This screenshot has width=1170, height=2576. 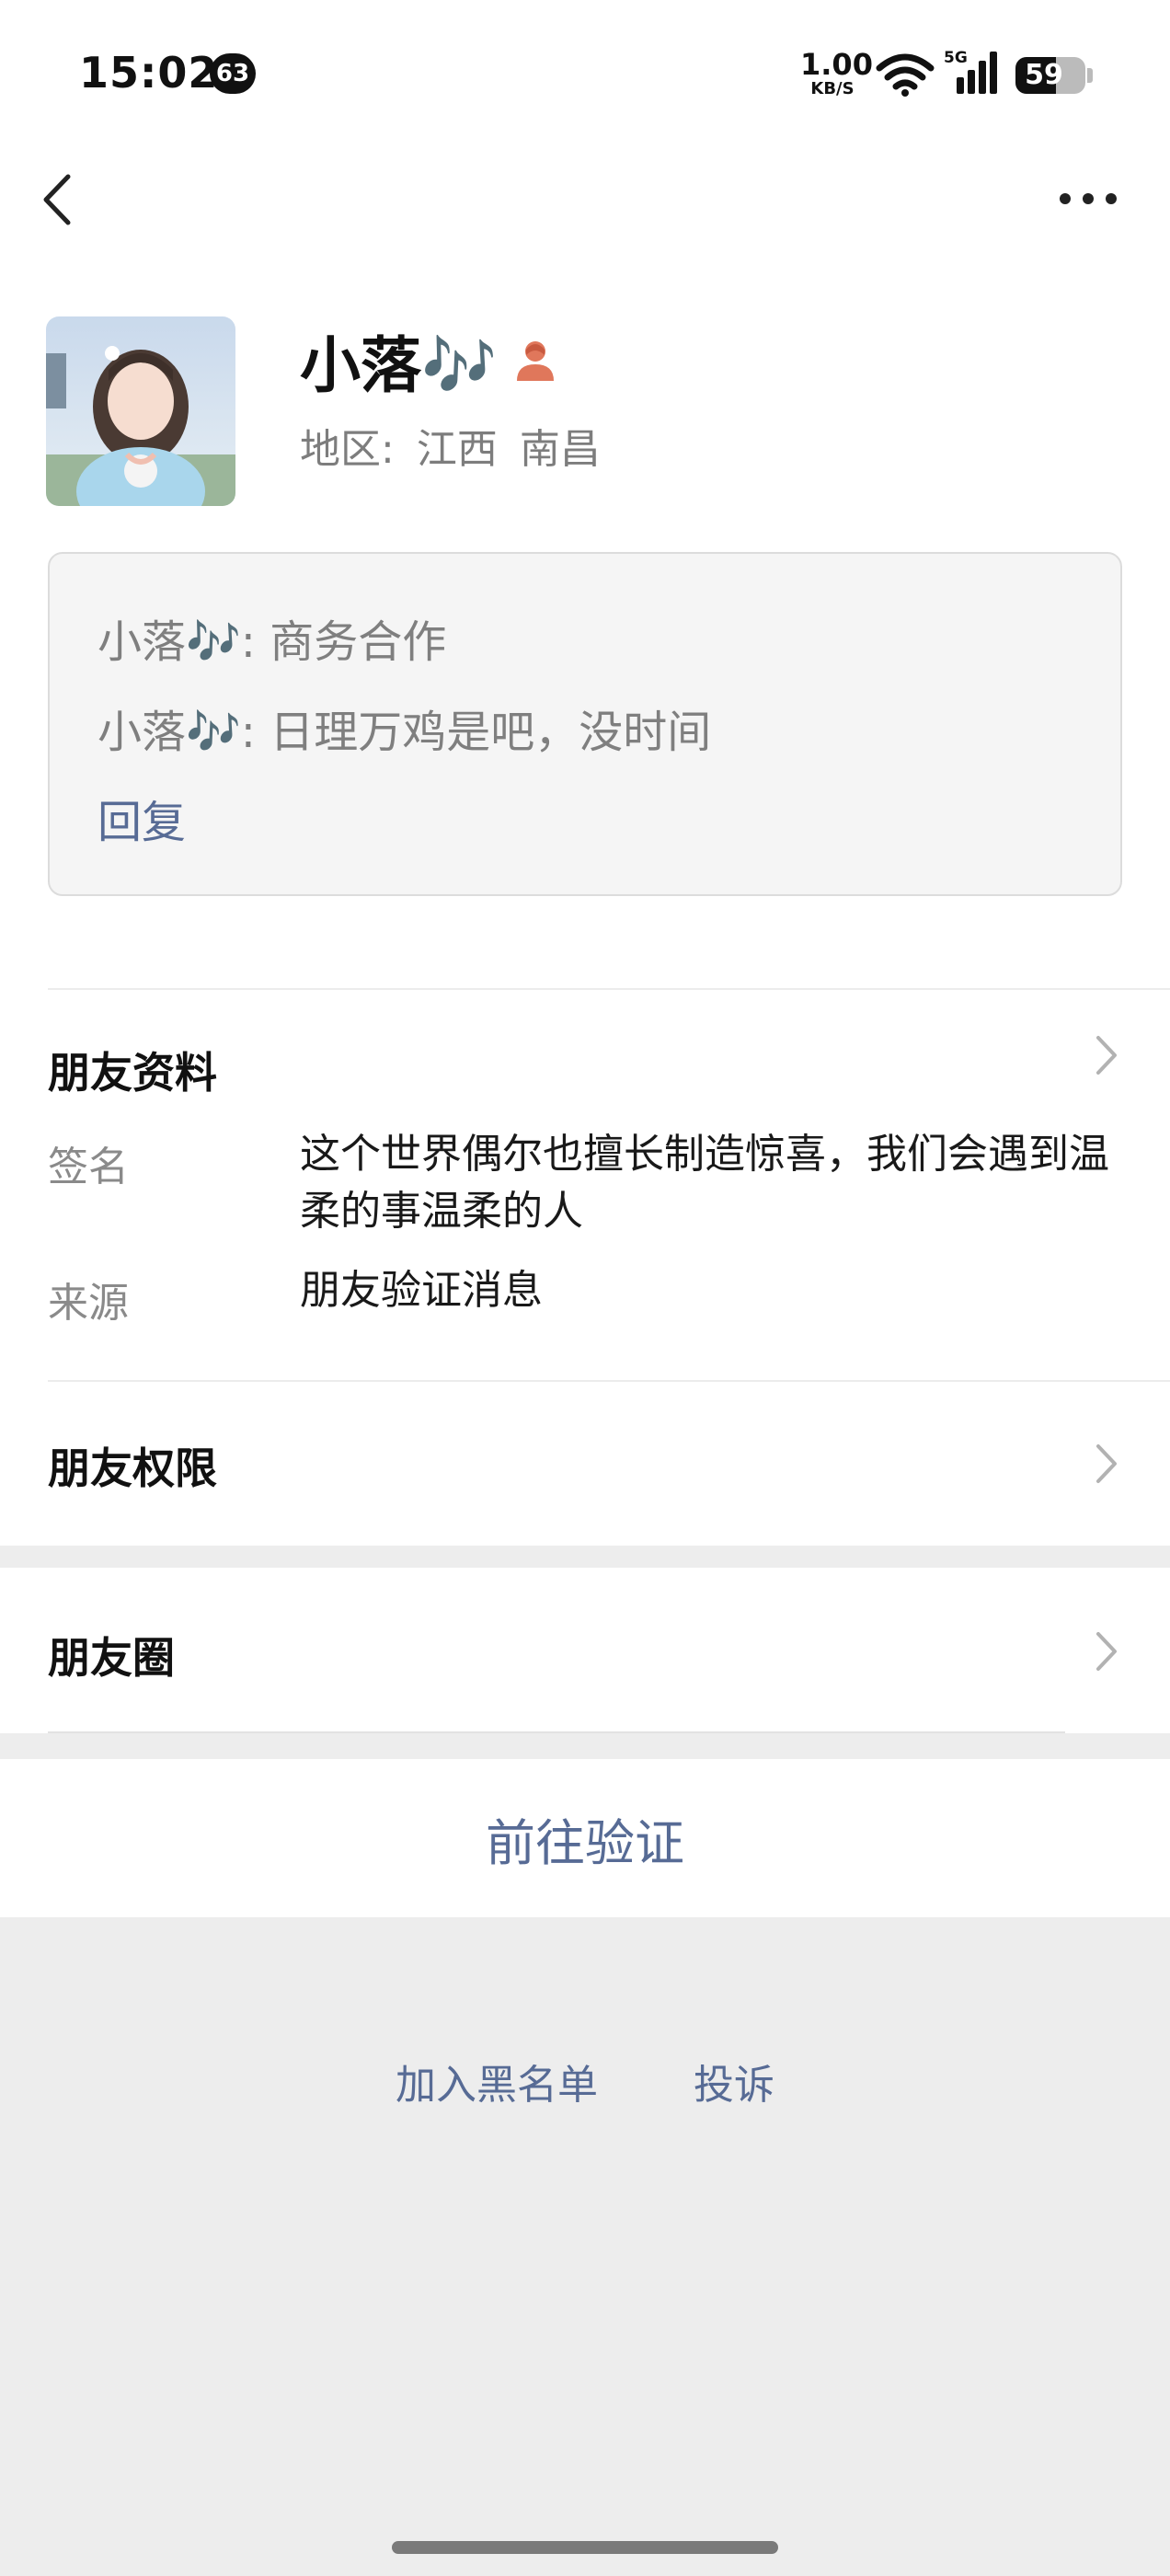 What do you see at coordinates (585, 1463) in the screenshot?
I see `friend-permissions-row: 朋友权限` at bounding box center [585, 1463].